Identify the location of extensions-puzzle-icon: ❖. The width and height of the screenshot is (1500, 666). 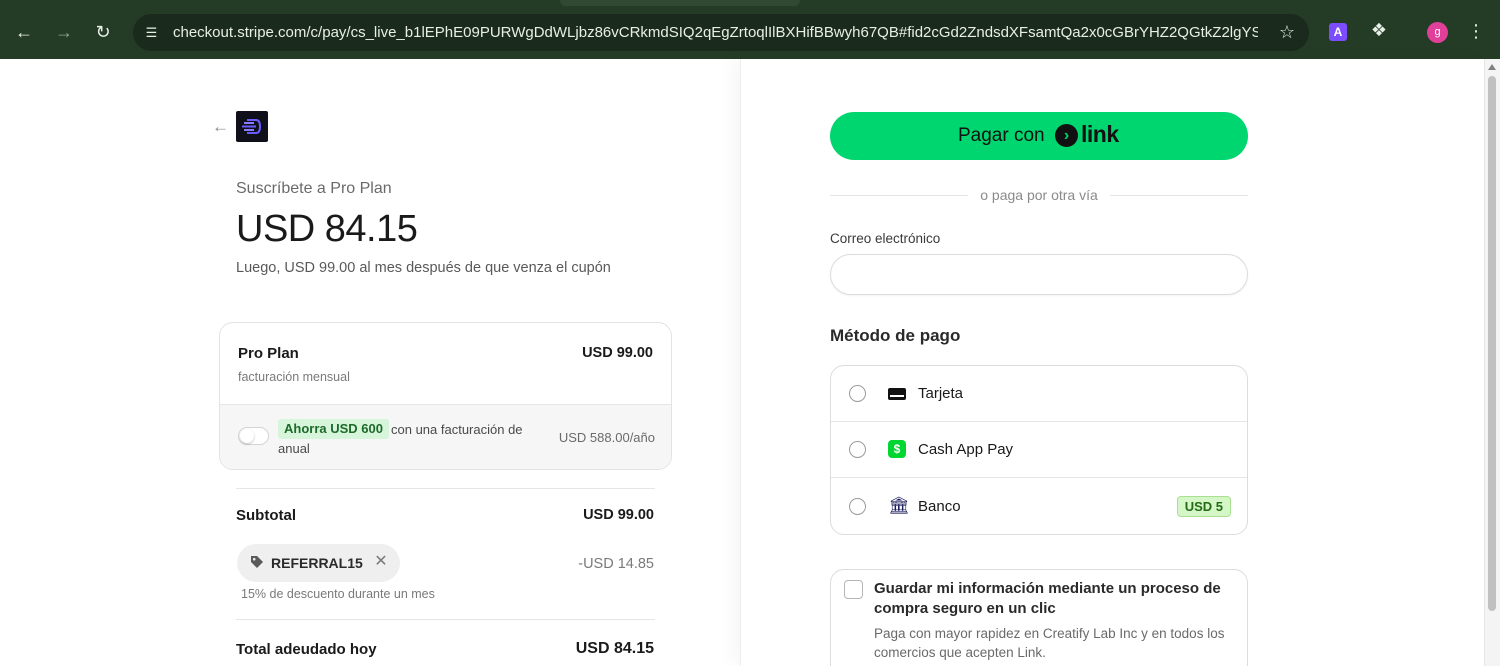
(1379, 30).